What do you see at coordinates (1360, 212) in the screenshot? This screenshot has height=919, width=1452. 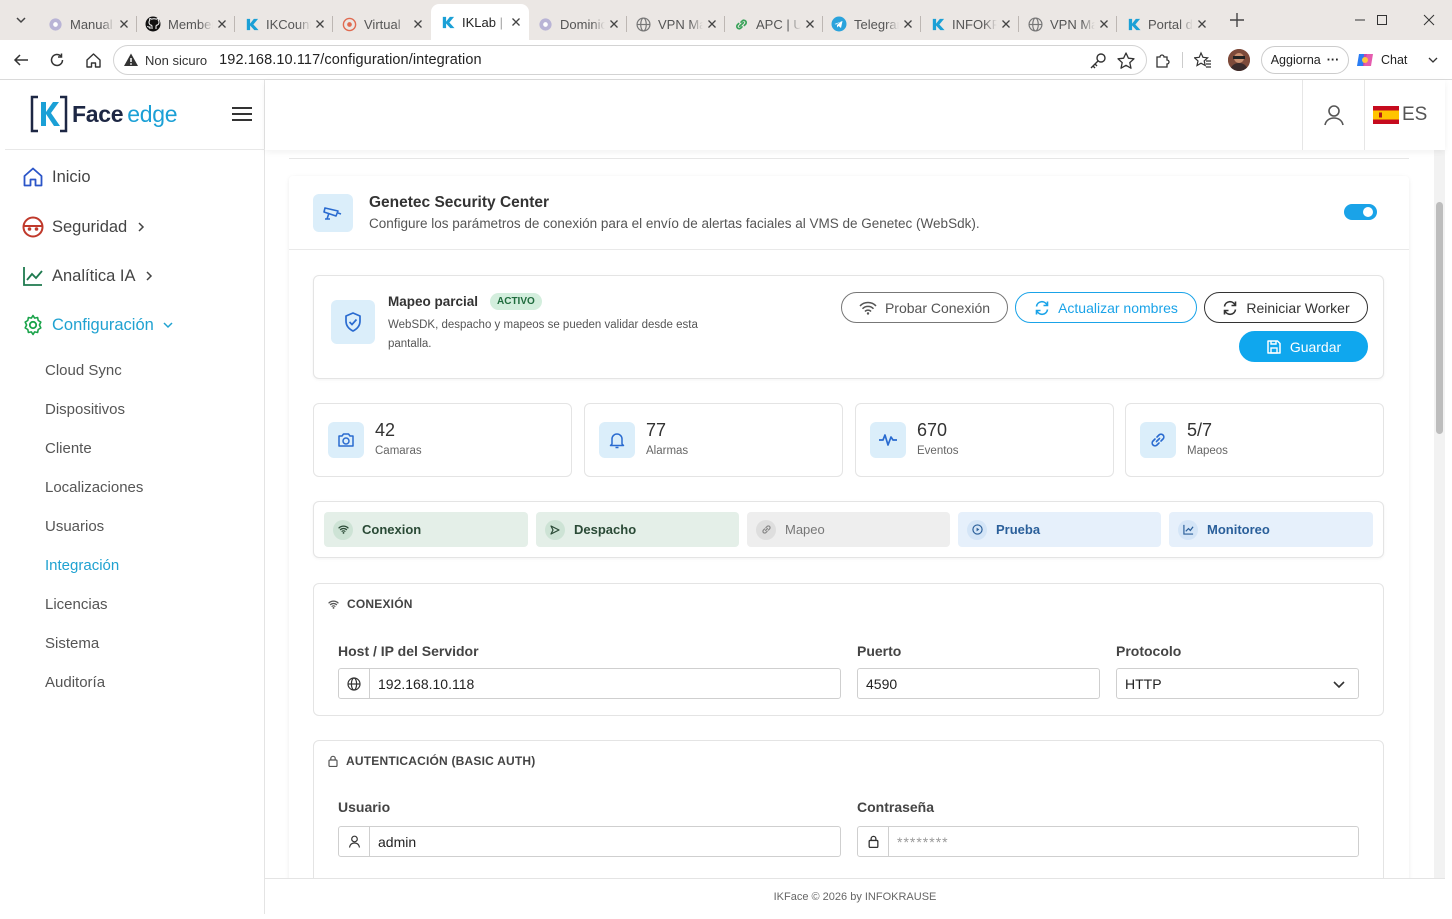 I see `integration-enabled-toggle` at bounding box center [1360, 212].